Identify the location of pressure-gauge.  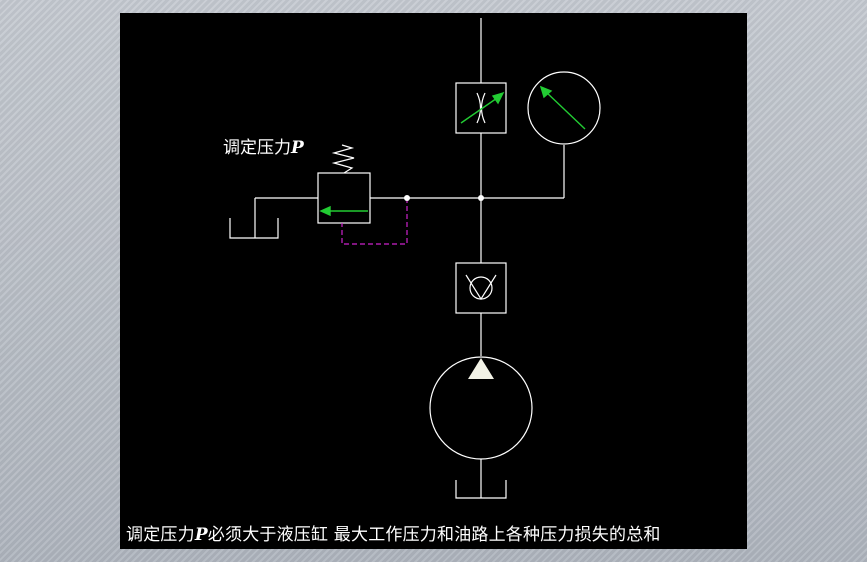
(564, 108).